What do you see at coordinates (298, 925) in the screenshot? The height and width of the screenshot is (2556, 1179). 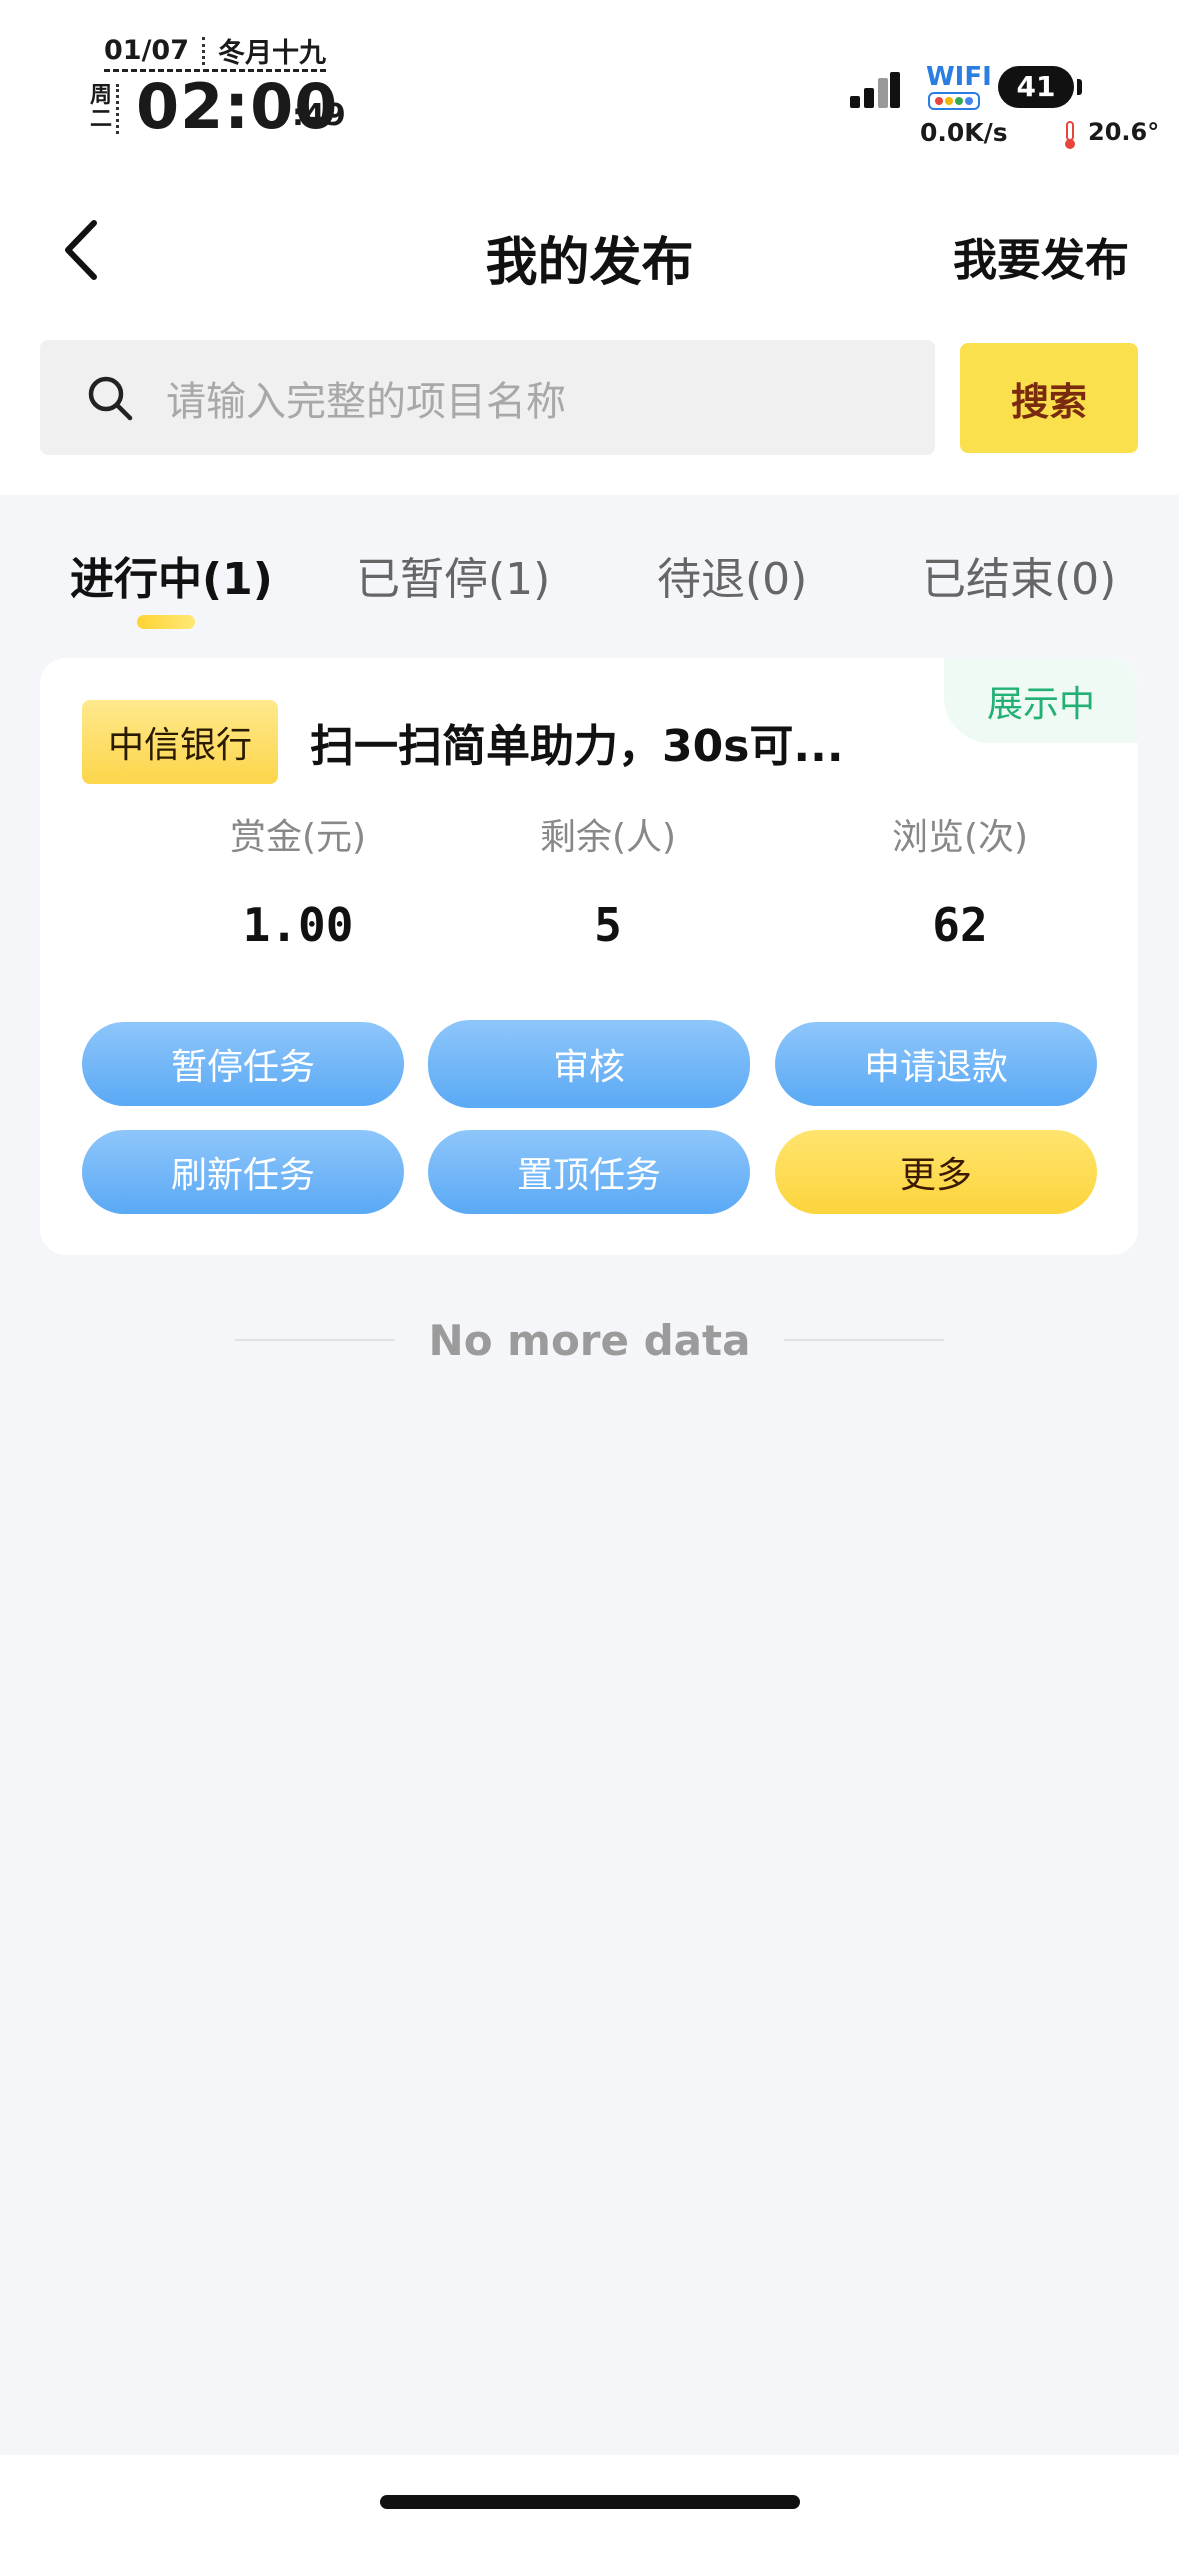 I see `stat-reward-value: 1.00` at bounding box center [298, 925].